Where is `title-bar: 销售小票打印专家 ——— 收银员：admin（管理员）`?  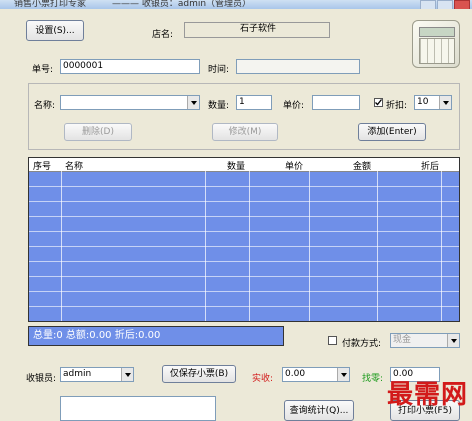
title-bar: 销售小票打印专家 ——— 收银员：admin（管理员） is located at coordinates (236, 4).